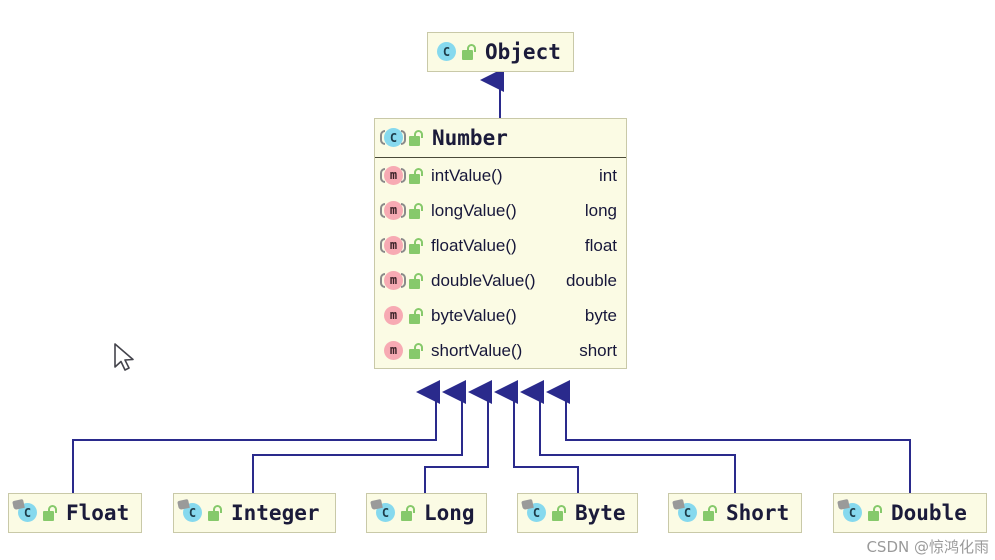 Image resolution: width=995 pixels, height=560 pixels. I want to click on class-box-long: C Long, so click(426, 513).